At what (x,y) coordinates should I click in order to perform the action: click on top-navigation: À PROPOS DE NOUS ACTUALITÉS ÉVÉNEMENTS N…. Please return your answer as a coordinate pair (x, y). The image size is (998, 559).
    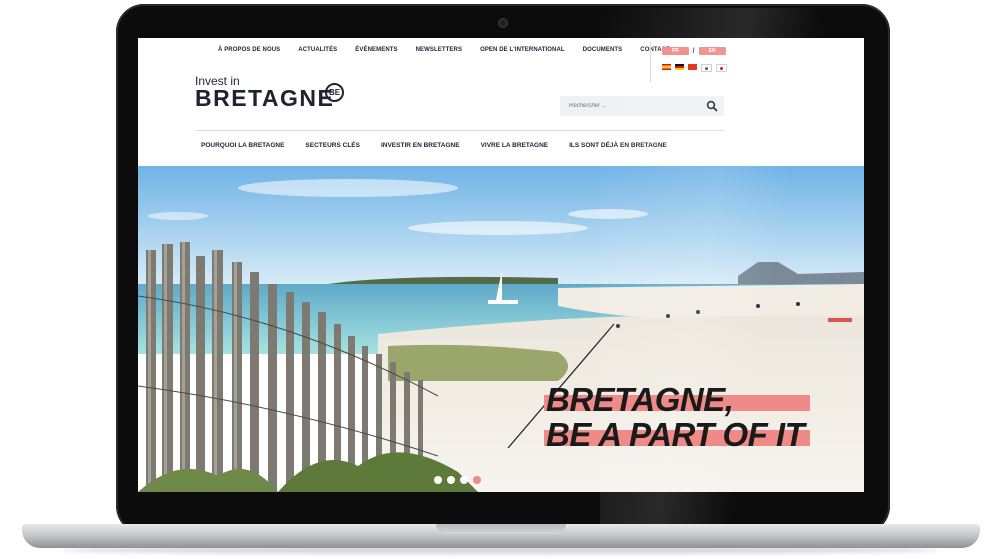
    Looking at the image, I should click on (444, 50).